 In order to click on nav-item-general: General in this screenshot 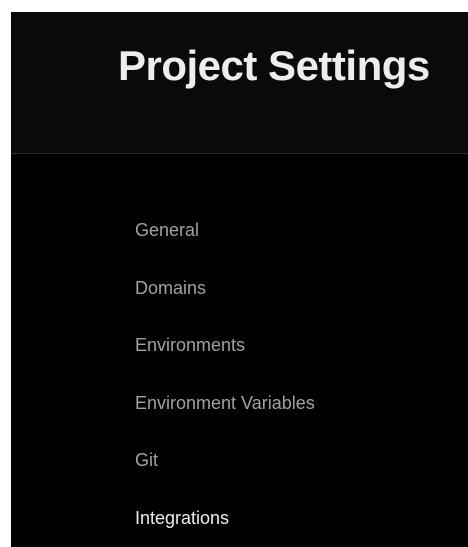, I will do `click(295, 246)`.